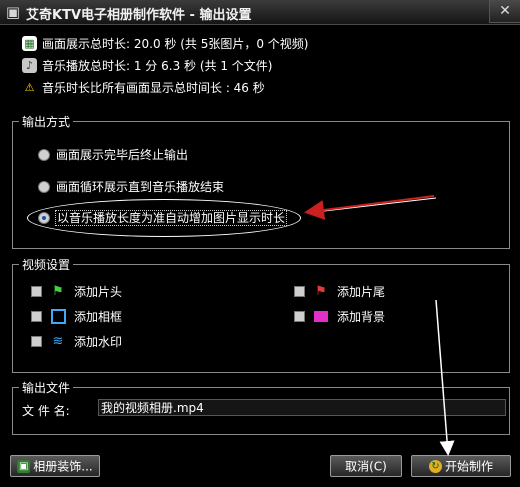 This screenshot has height=487, width=520. What do you see at coordinates (58, 291) in the screenshot?
I see `green-flag-icon: ⚑` at bounding box center [58, 291].